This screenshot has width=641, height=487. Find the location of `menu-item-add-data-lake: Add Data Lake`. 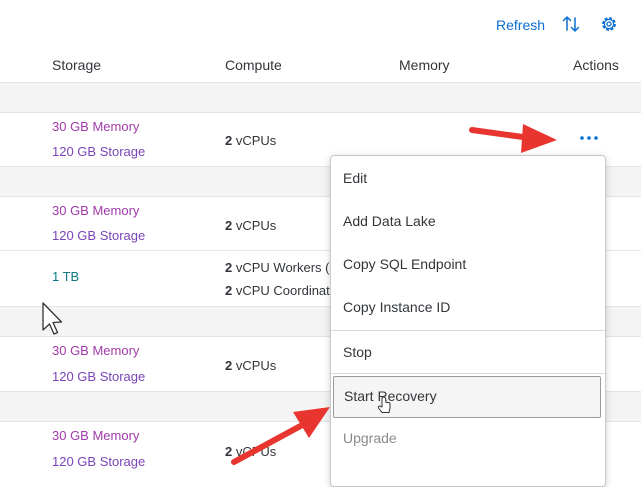

menu-item-add-data-lake: Add Data Lake is located at coordinates (468, 221).